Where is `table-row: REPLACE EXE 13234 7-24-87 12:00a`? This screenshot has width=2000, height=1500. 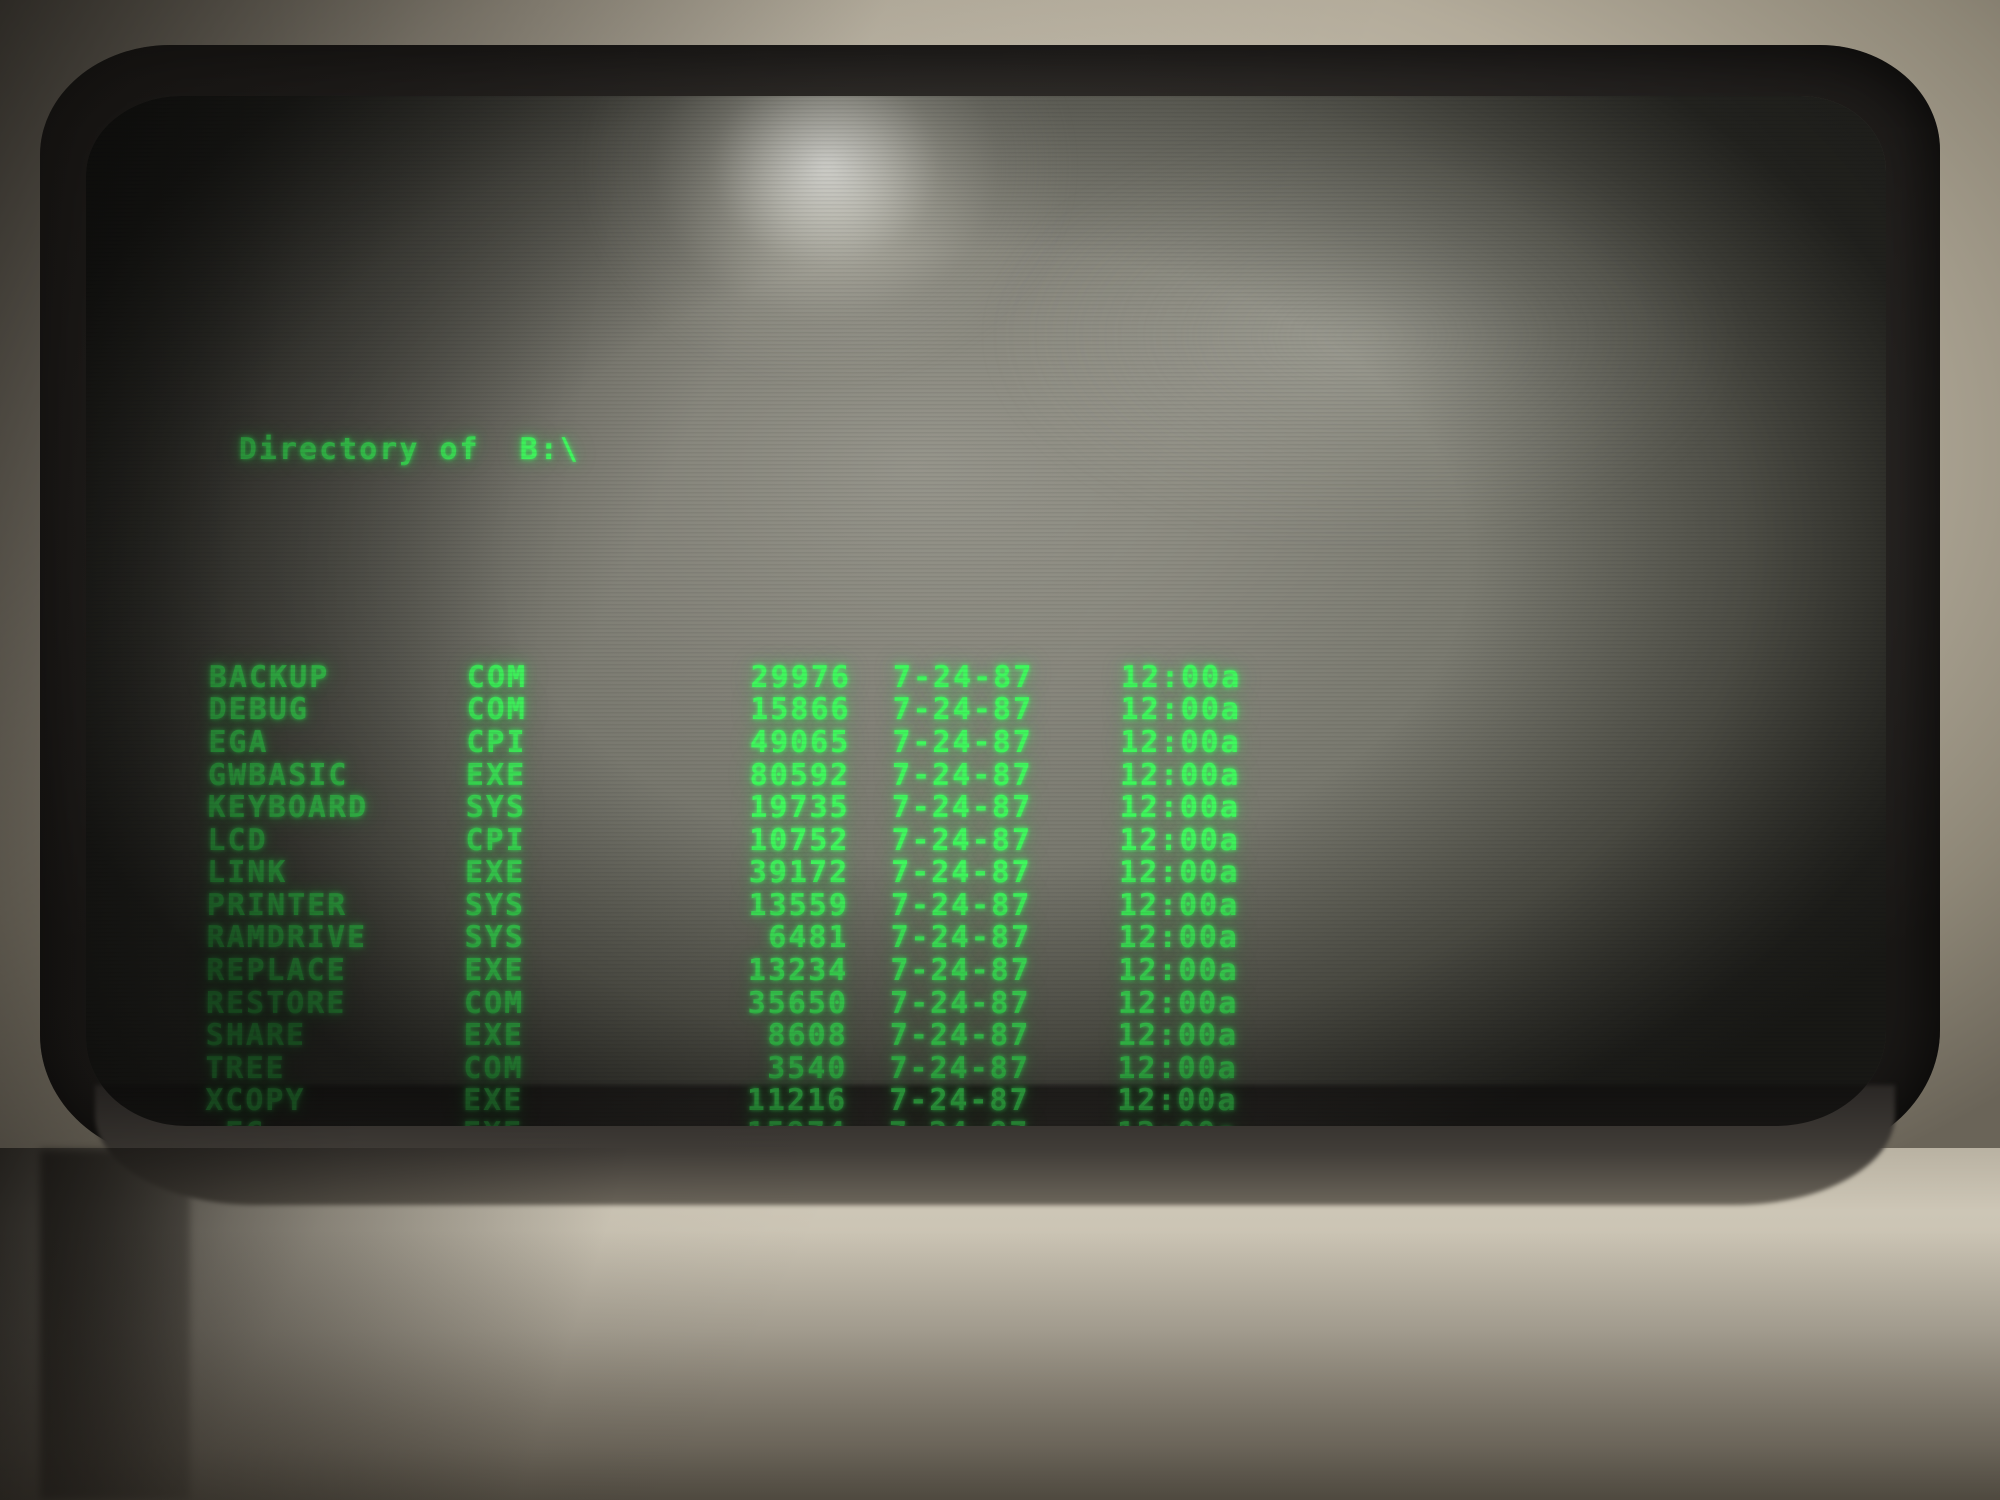 table-row: REPLACE EXE 13234 7-24-87 12:00a is located at coordinates (986, 971).